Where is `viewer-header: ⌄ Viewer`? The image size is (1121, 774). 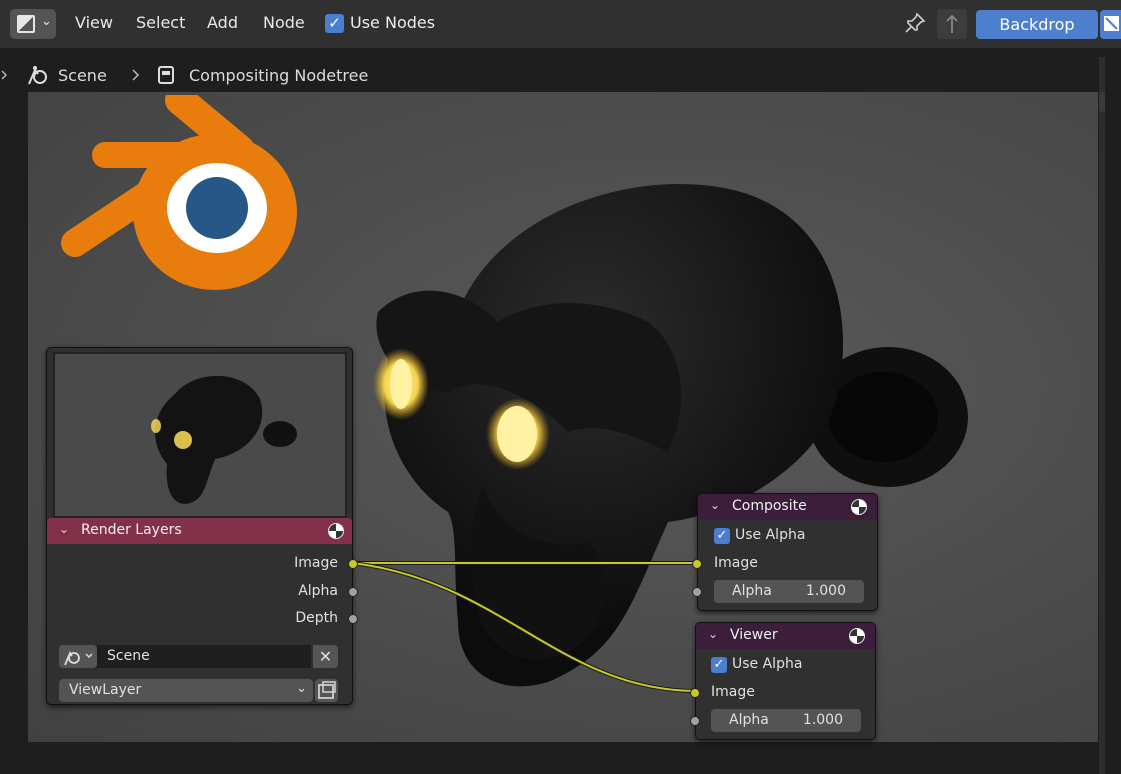 viewer-header: ⌄ Viewer is located at coordinates (785, 636).